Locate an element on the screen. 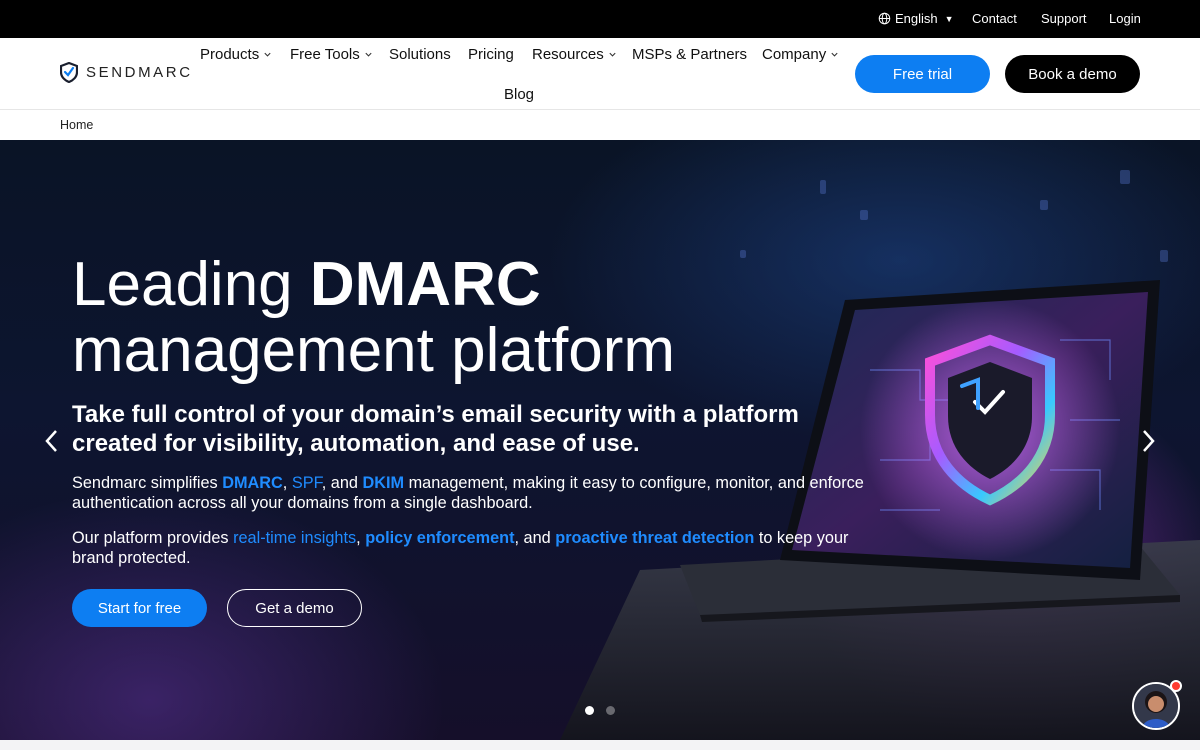  top-utility-bar: English ▼ Contact Support Login is located at coordinates (600, 19).